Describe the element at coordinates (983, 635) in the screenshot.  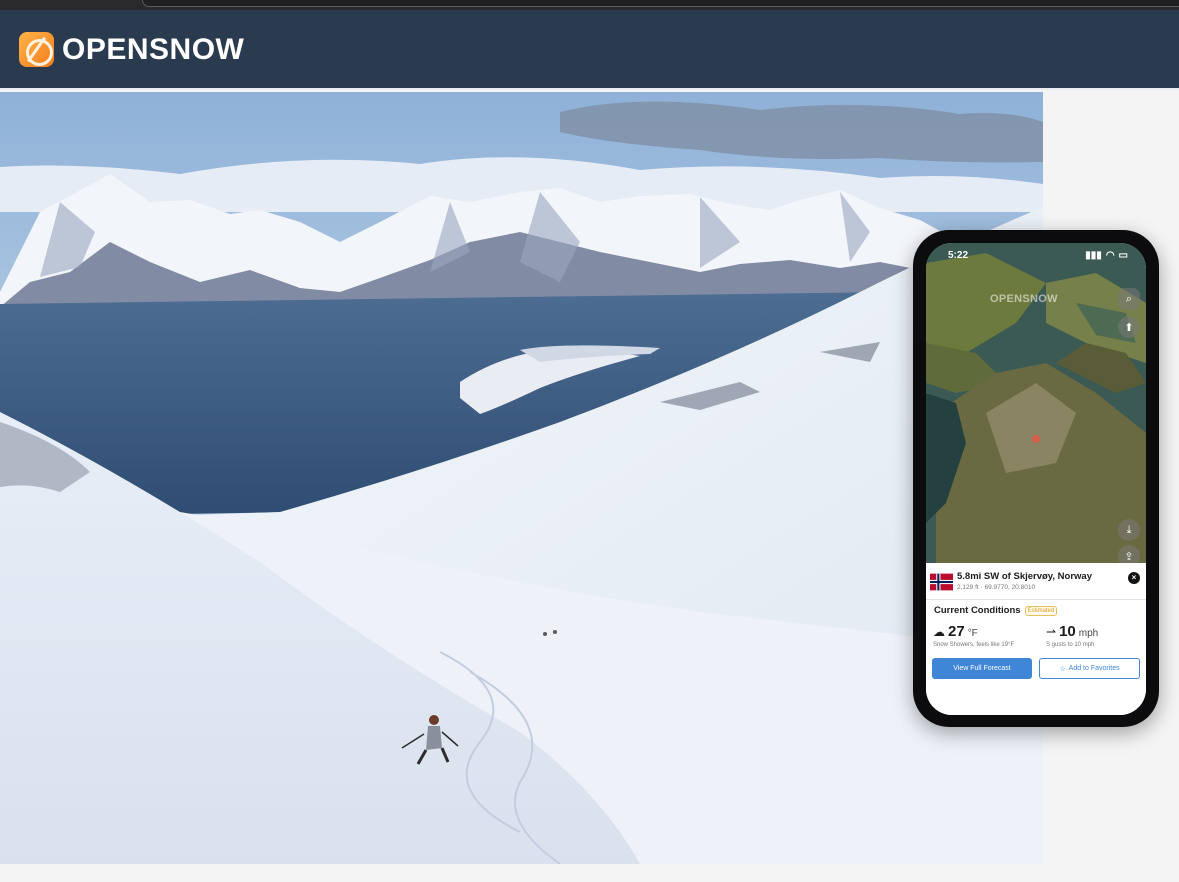
I see `temperature-block: ☁ 27 °F Snow Showers, feels like 19°F` at that location.